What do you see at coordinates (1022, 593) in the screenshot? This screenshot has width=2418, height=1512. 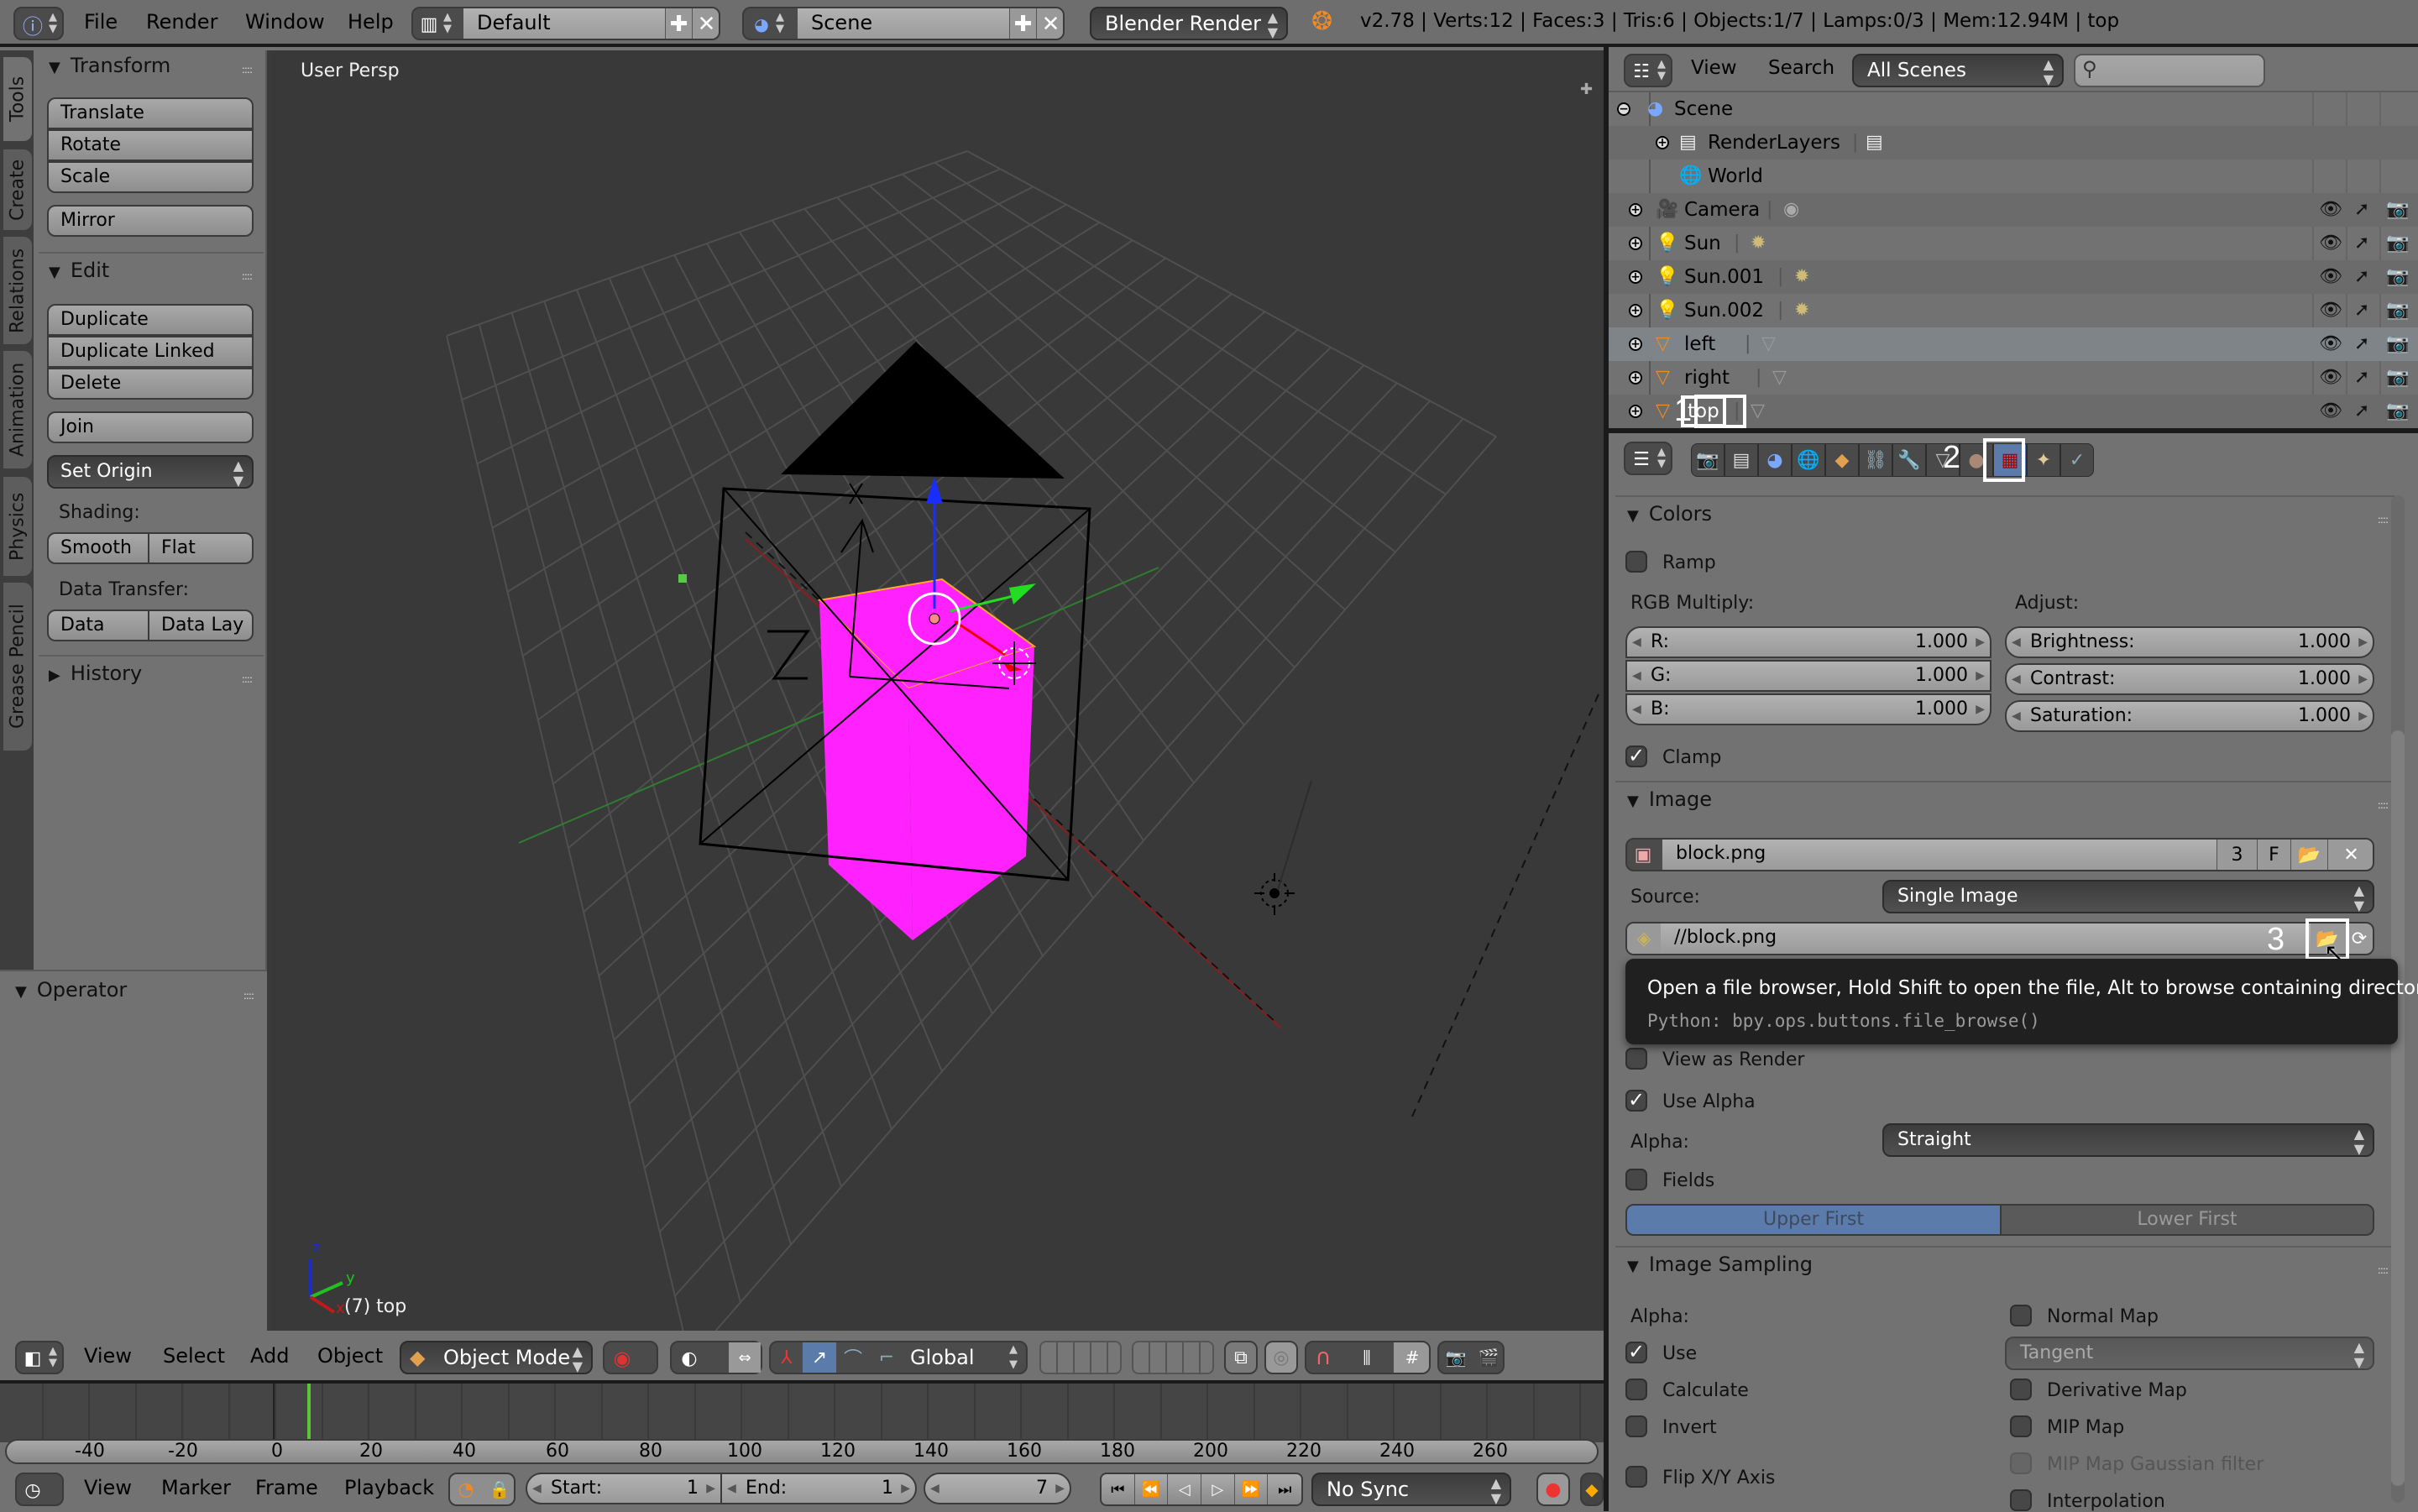 I see `y-arrow-icon` at bounding box center [1022, 593].